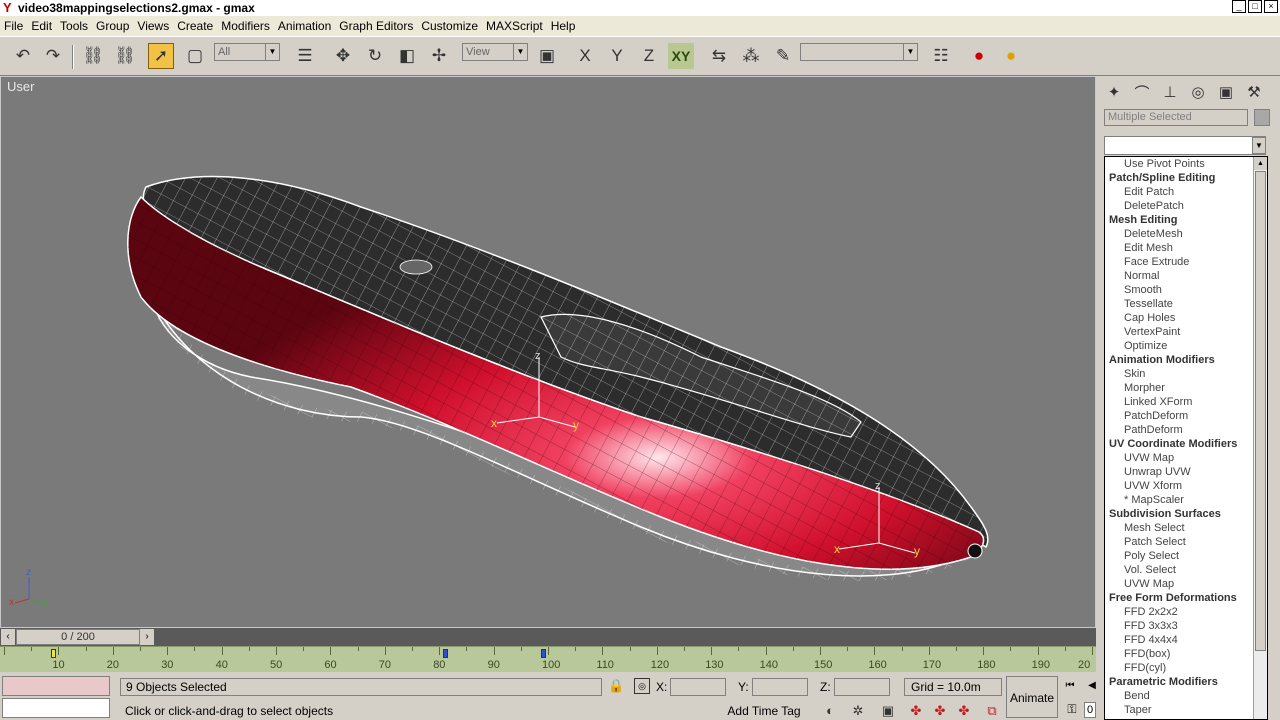  Describe the element at coordinates (379, 26) in the screenshot. I see `menu-graph-editors: Graph Editors` at that location.